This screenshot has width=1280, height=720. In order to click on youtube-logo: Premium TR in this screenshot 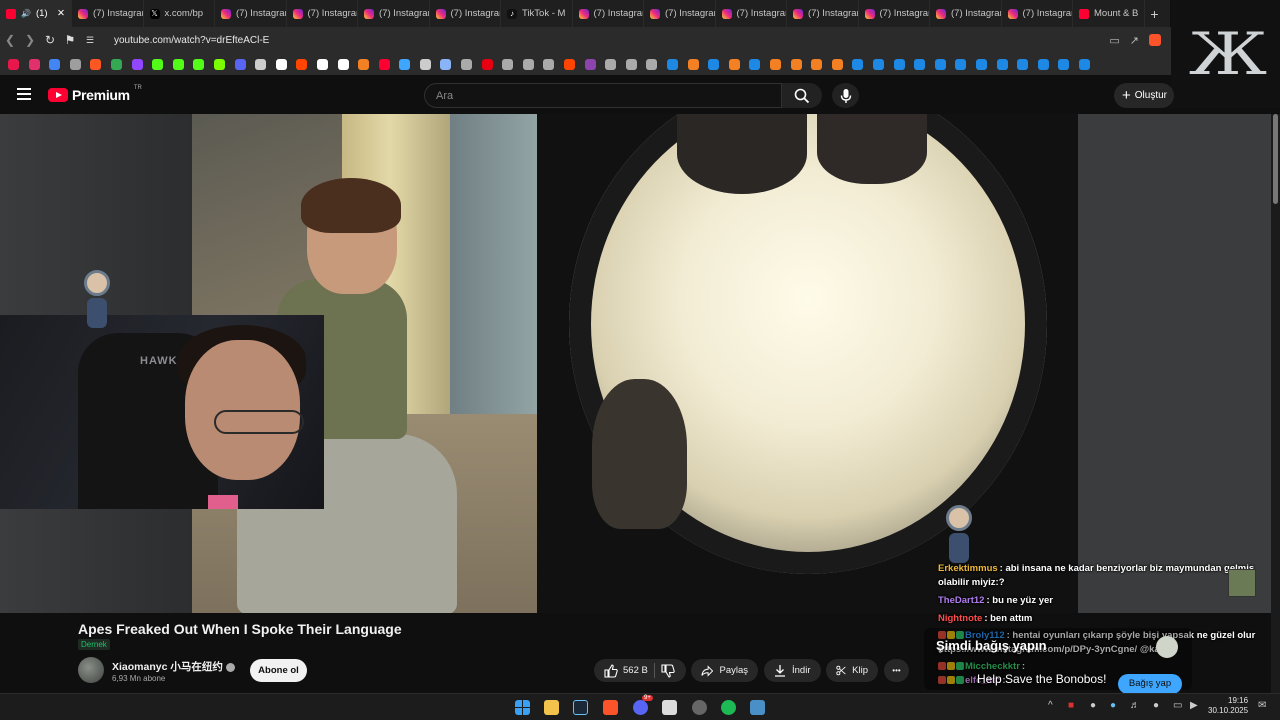, I will do `click(95, 94)`.